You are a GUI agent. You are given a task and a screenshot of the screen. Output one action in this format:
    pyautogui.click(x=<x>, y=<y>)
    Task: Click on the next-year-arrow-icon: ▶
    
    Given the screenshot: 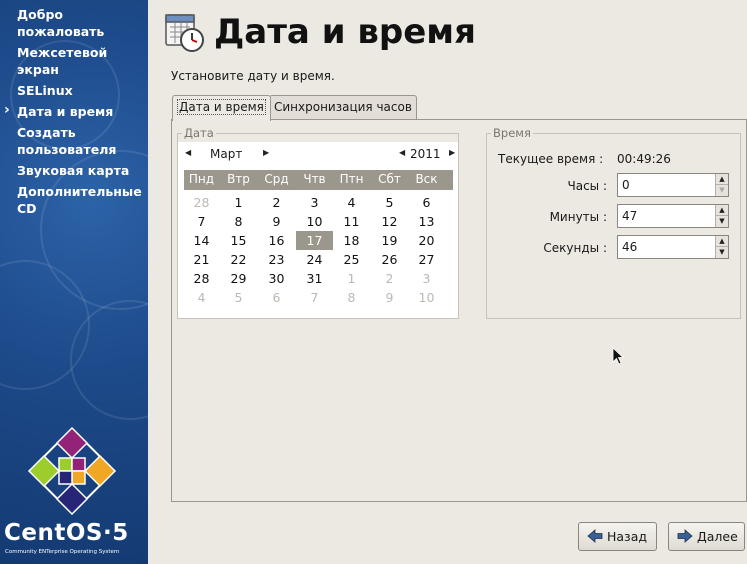 What is the action you would take?
    pyautogui.click(x=452, y=152)
    